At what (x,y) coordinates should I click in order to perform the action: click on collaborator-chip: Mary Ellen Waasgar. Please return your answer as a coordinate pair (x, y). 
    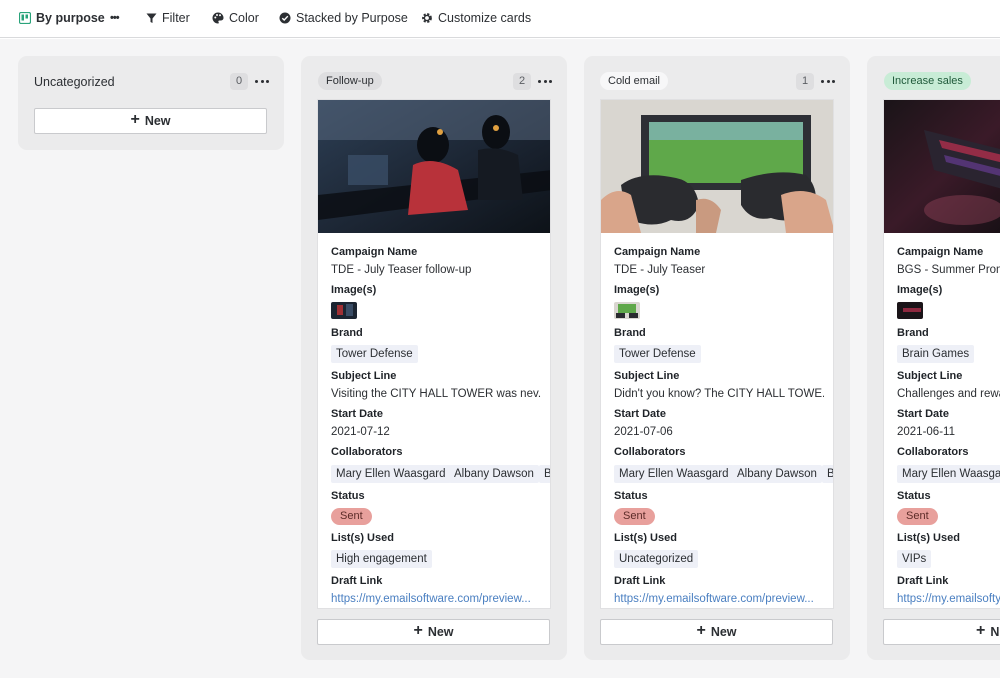
    Looking at the image, I should click on (948, 474).